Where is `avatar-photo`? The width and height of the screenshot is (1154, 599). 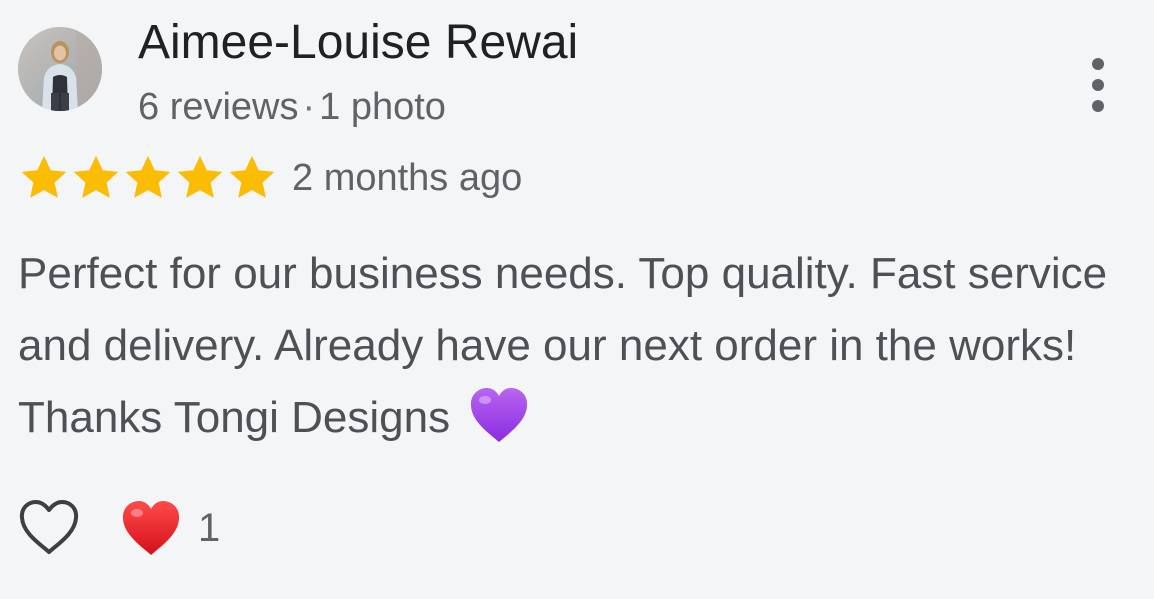
avatar-photo is located at coordinates (60, 69).